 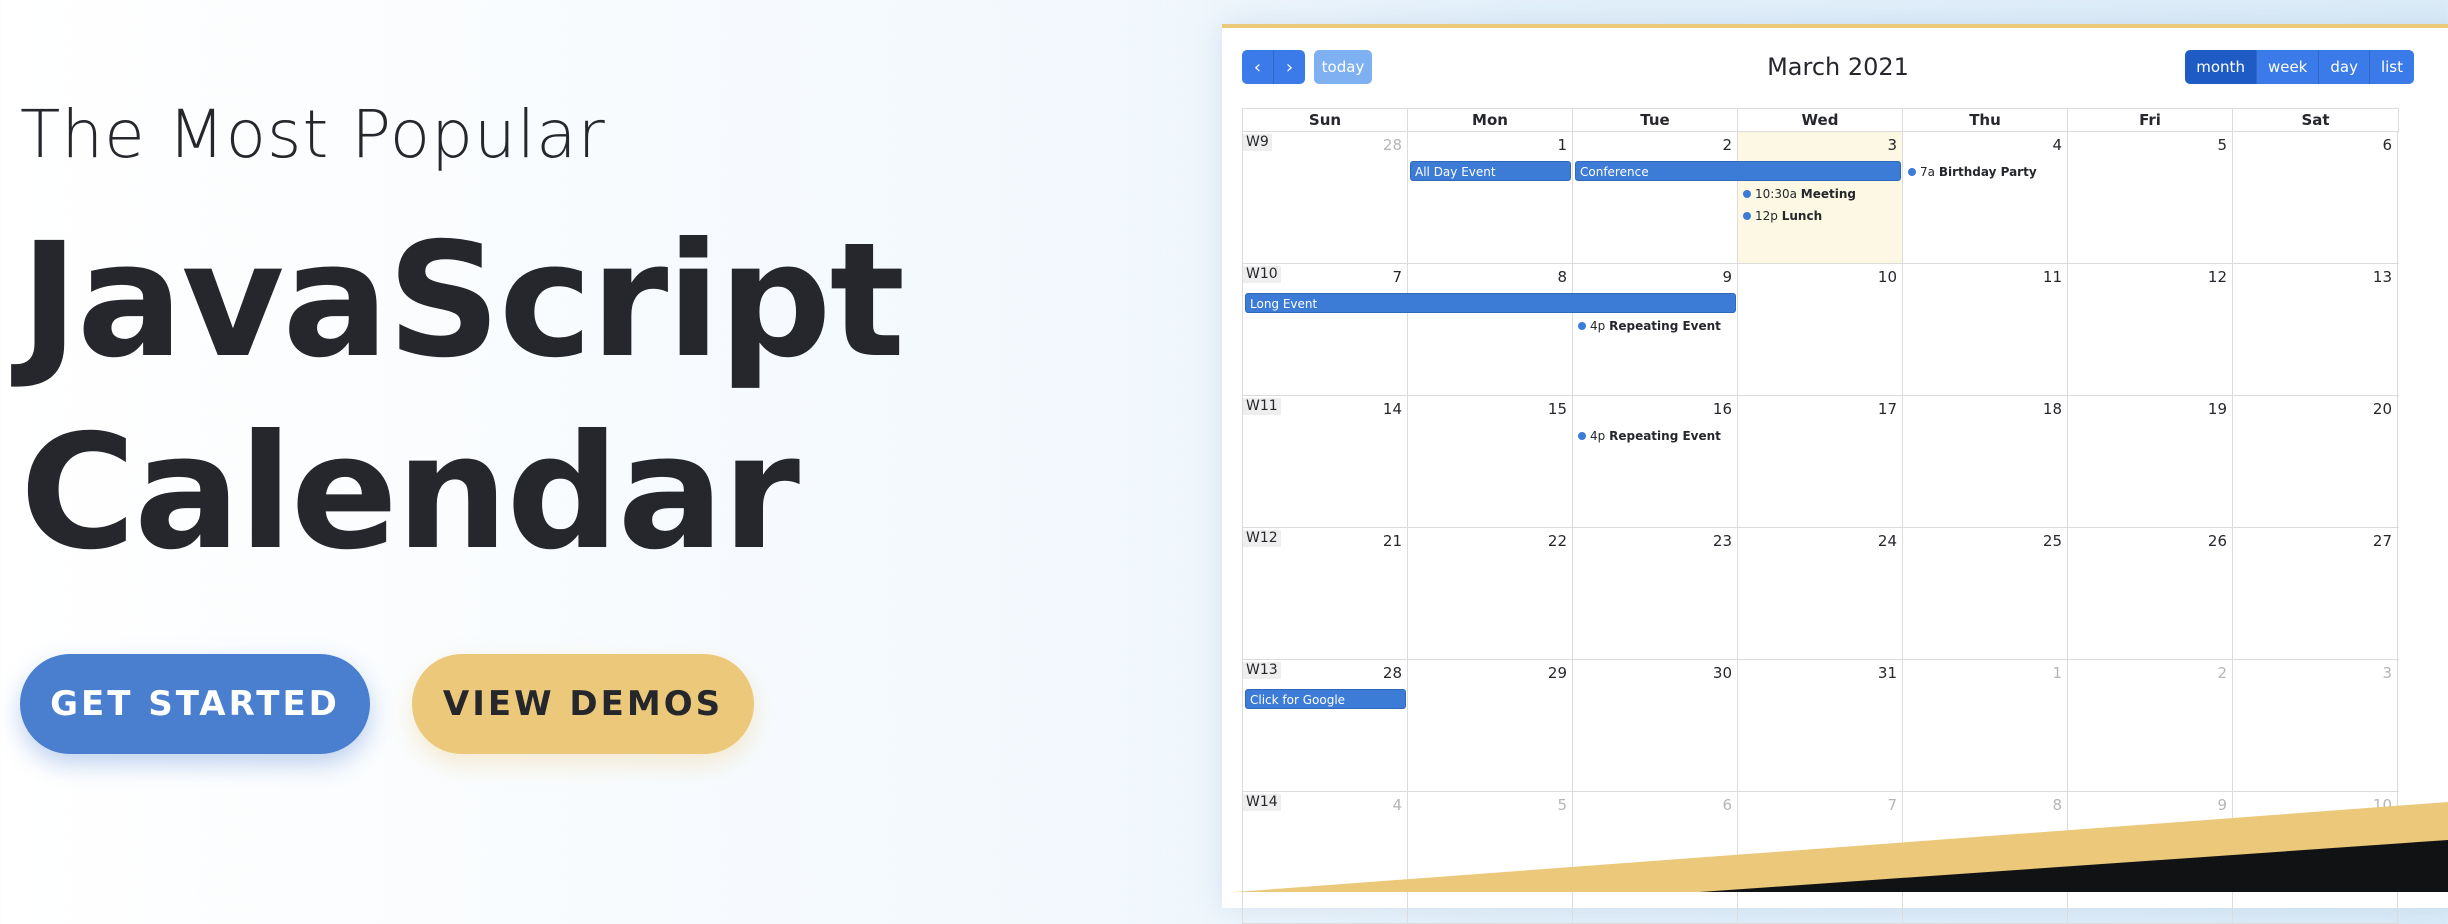 I want to click on day-number: 18, so click(x=2052, y=409).